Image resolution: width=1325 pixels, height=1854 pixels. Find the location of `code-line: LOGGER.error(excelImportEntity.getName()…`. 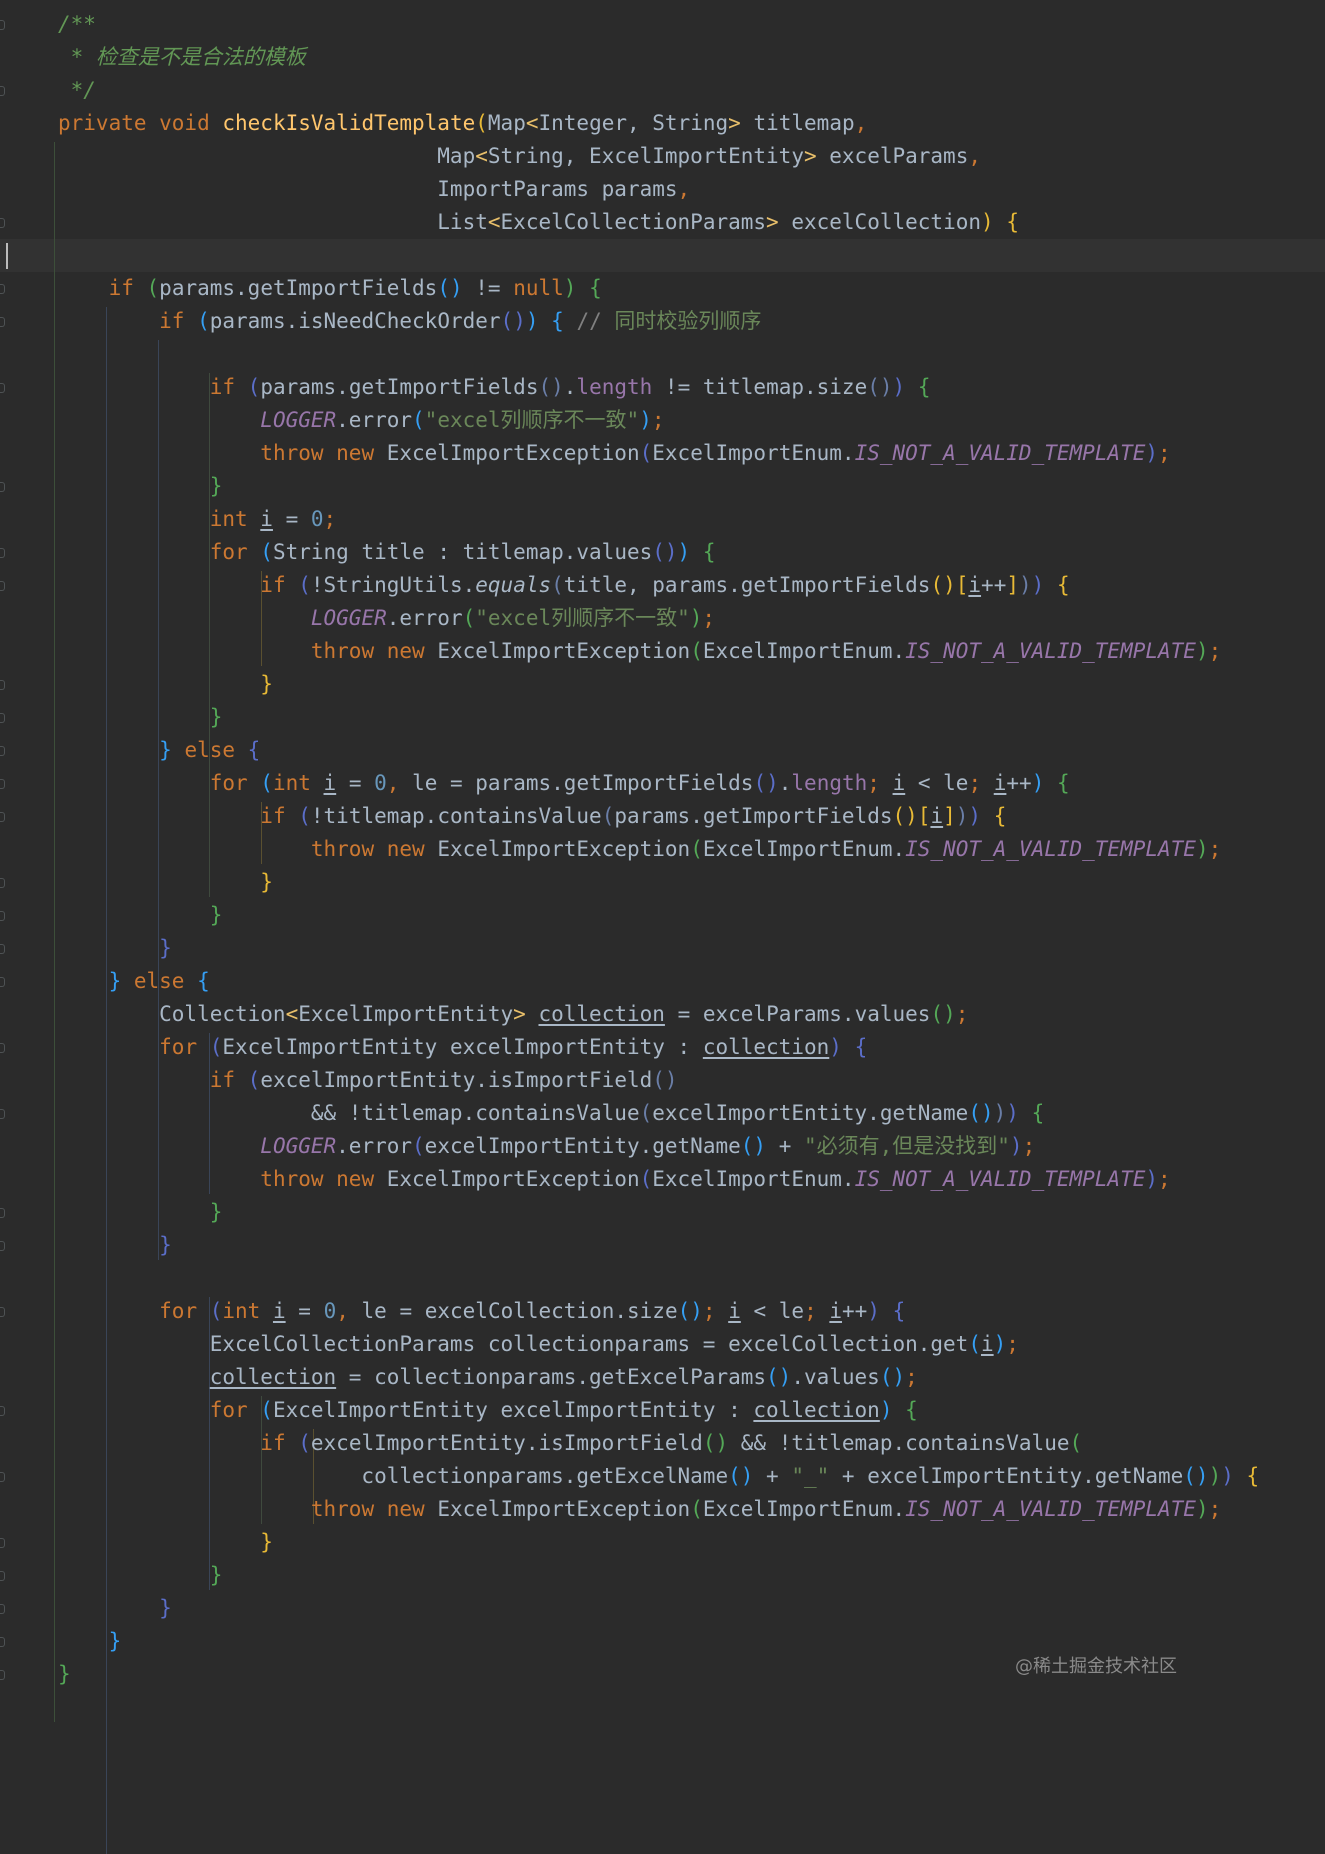

code-line: LOGGER.error(excelImportEntity.getName()… is located at coordinates (546, 1146).